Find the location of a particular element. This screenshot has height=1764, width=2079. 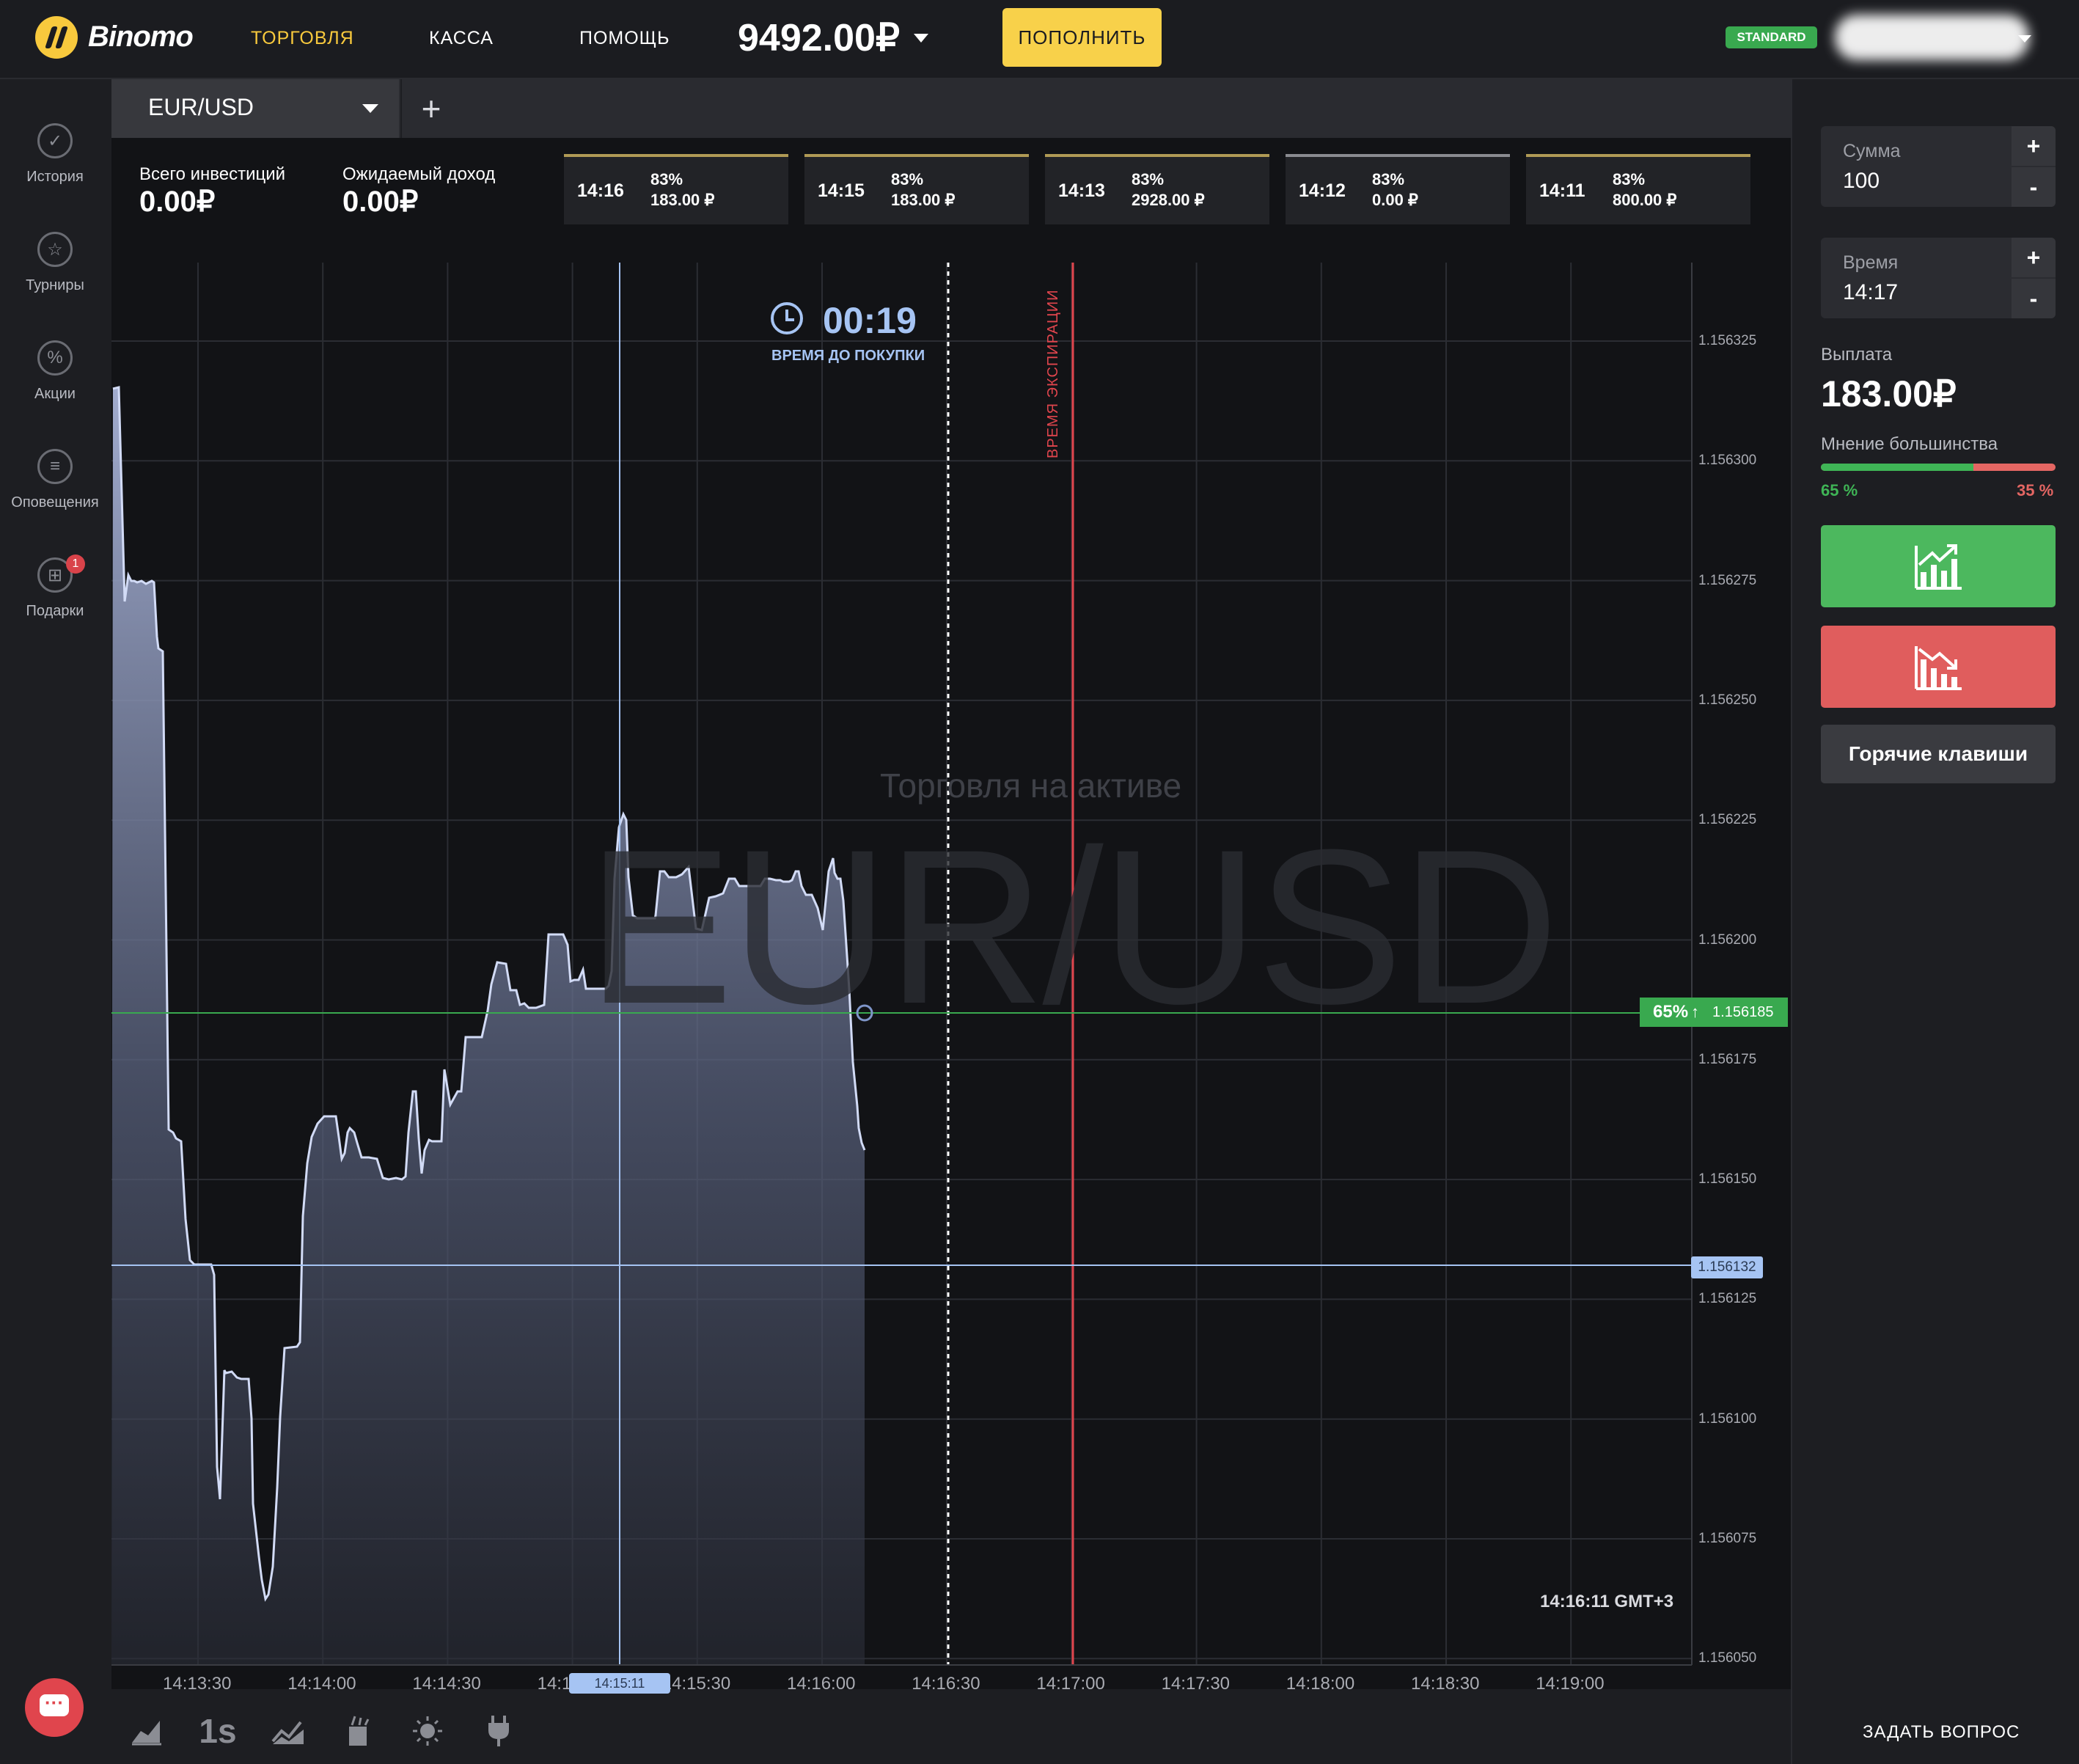

deal-card: 14:15 83% 183.00 ₽ is located at coordinates (916, 189).